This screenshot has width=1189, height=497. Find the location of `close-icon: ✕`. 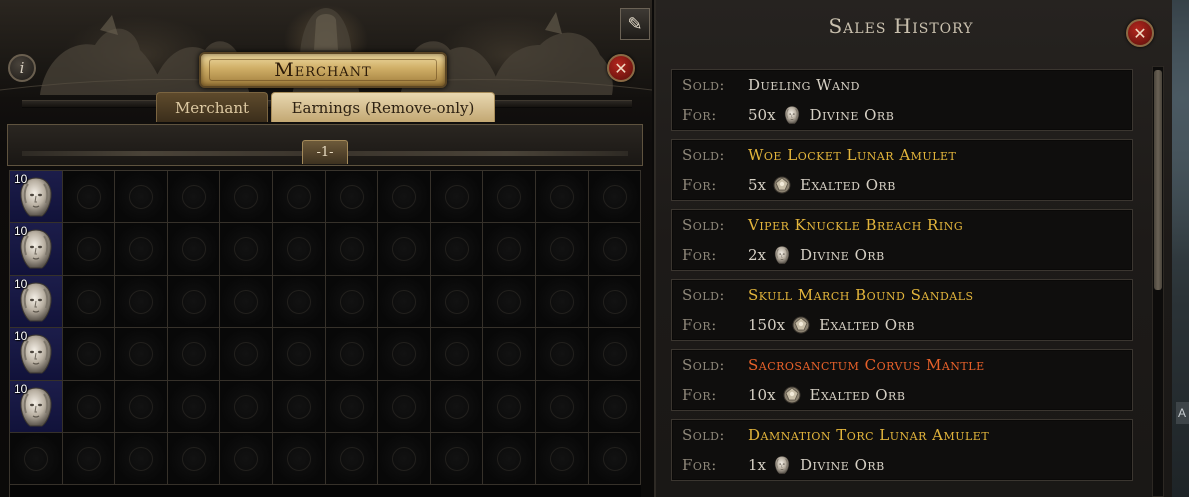

close-icon: ✕ is located at coordinates (1140, 33).